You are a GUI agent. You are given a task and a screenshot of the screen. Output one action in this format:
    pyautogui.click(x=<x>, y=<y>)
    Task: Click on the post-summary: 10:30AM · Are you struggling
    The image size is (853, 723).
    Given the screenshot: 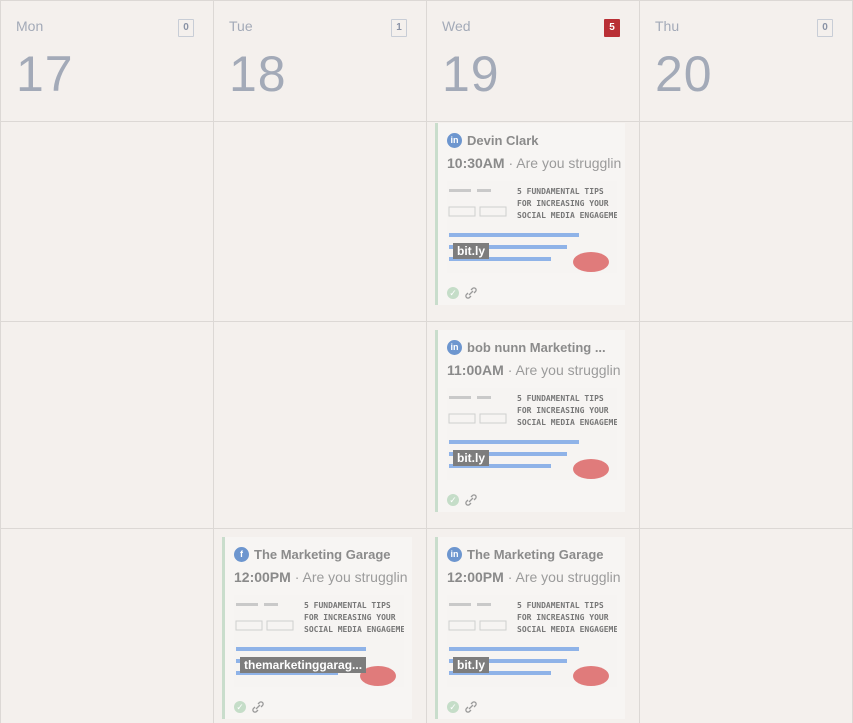 What is the action you would take?
    pyautogui.click(x=534, y=163)
    